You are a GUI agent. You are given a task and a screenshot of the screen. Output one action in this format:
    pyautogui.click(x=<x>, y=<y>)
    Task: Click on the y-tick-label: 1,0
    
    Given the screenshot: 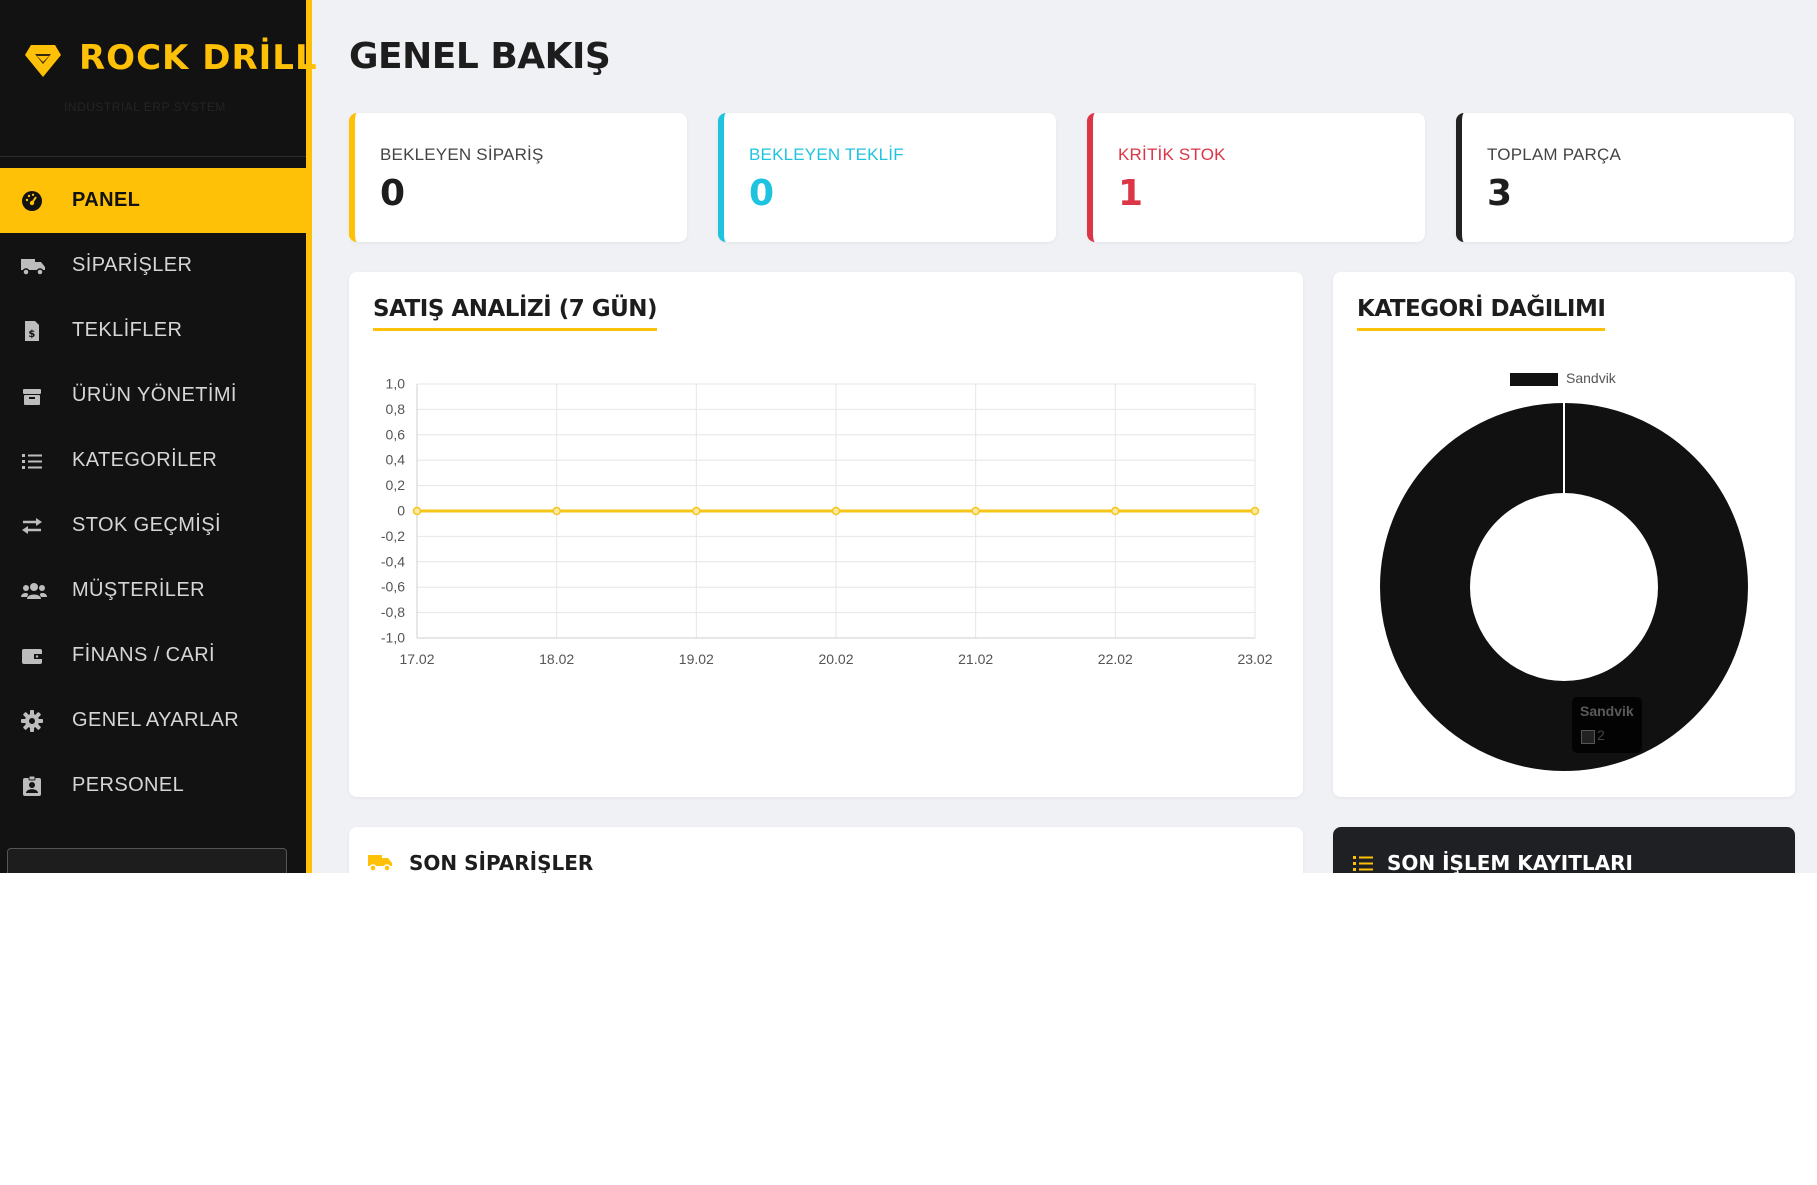 What is the action you would take?
    pyautogui.click(x=396, y=384)
    